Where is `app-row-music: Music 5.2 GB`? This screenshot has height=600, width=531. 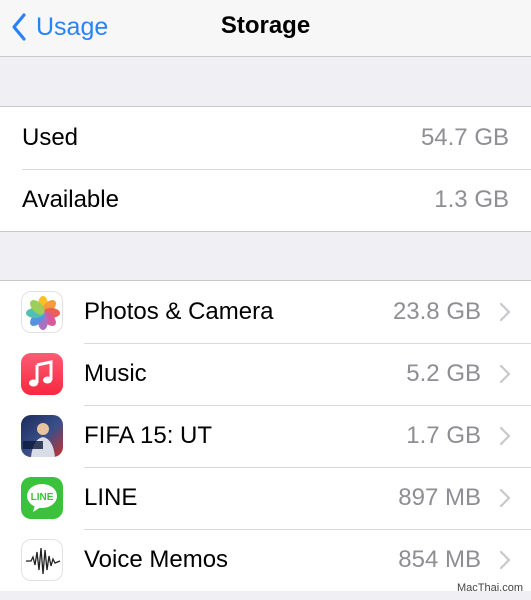 app-row-music: Music 5.2 GB is located at coordinates (265, 374).